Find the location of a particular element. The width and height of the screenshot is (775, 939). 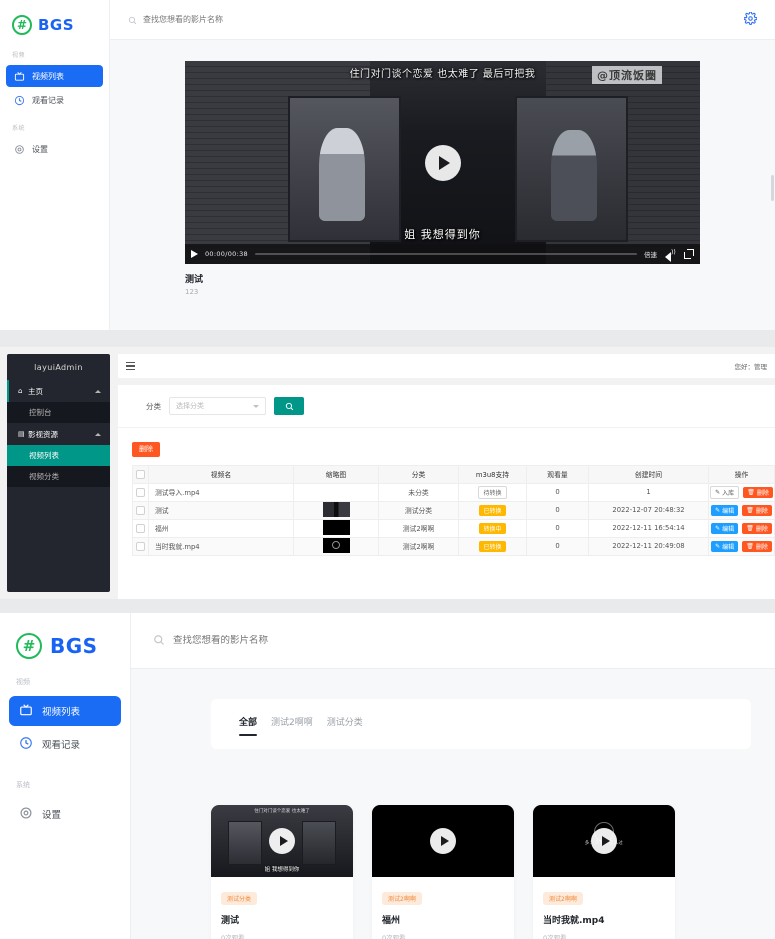

settings-gear-icon is located at coordinates (750, 19).